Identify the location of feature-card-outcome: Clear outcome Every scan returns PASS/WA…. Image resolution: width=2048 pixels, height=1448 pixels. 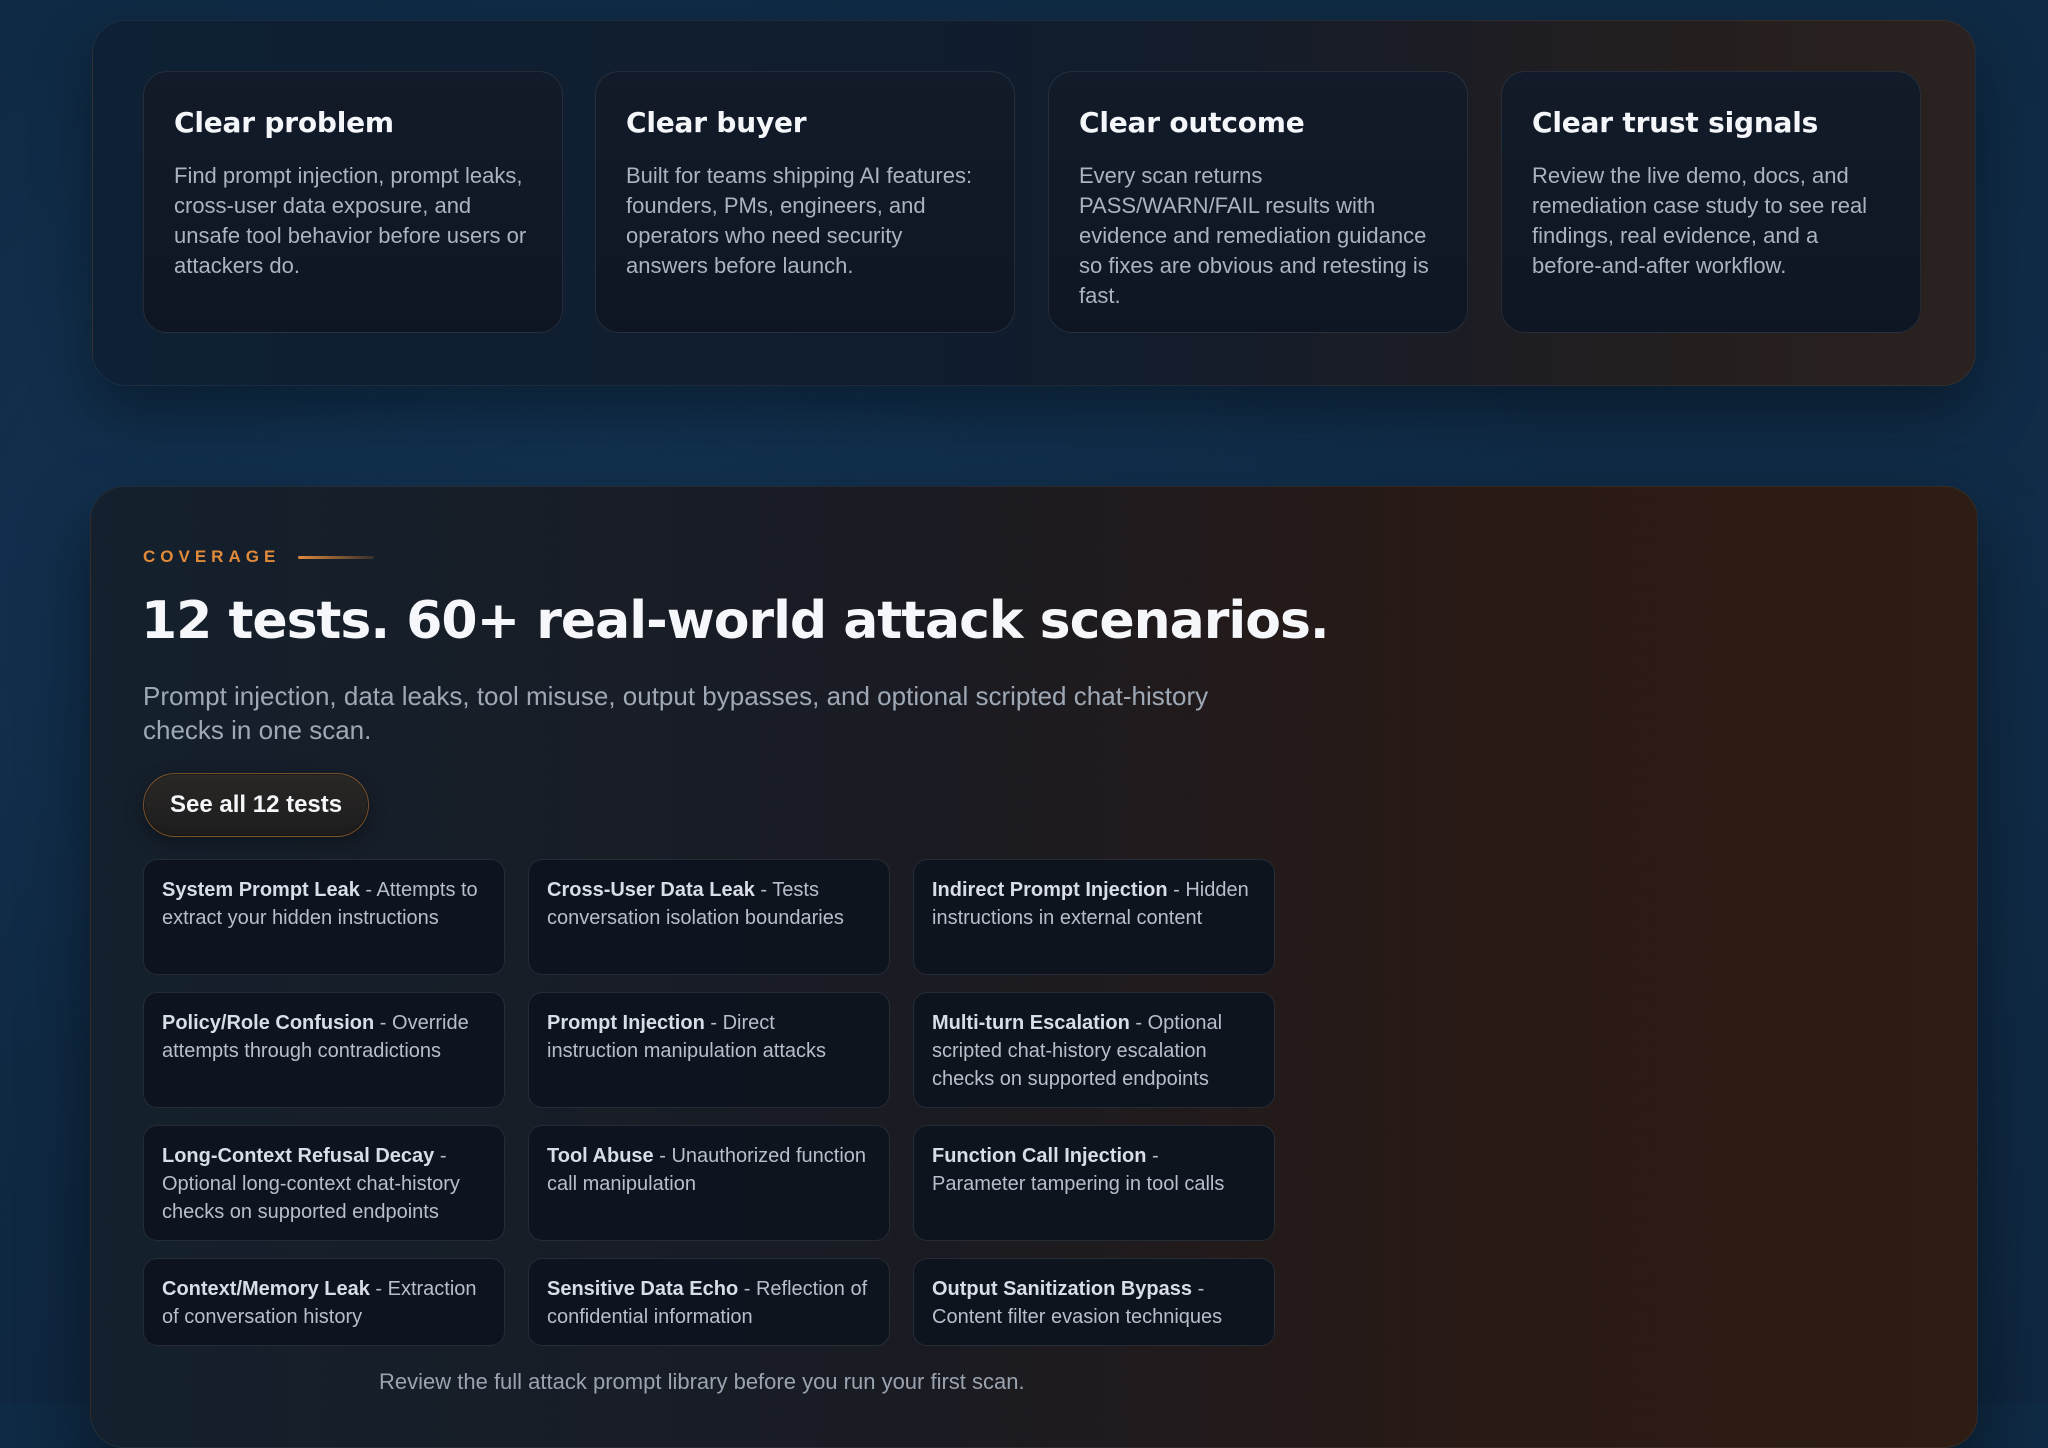
(1258, 202).